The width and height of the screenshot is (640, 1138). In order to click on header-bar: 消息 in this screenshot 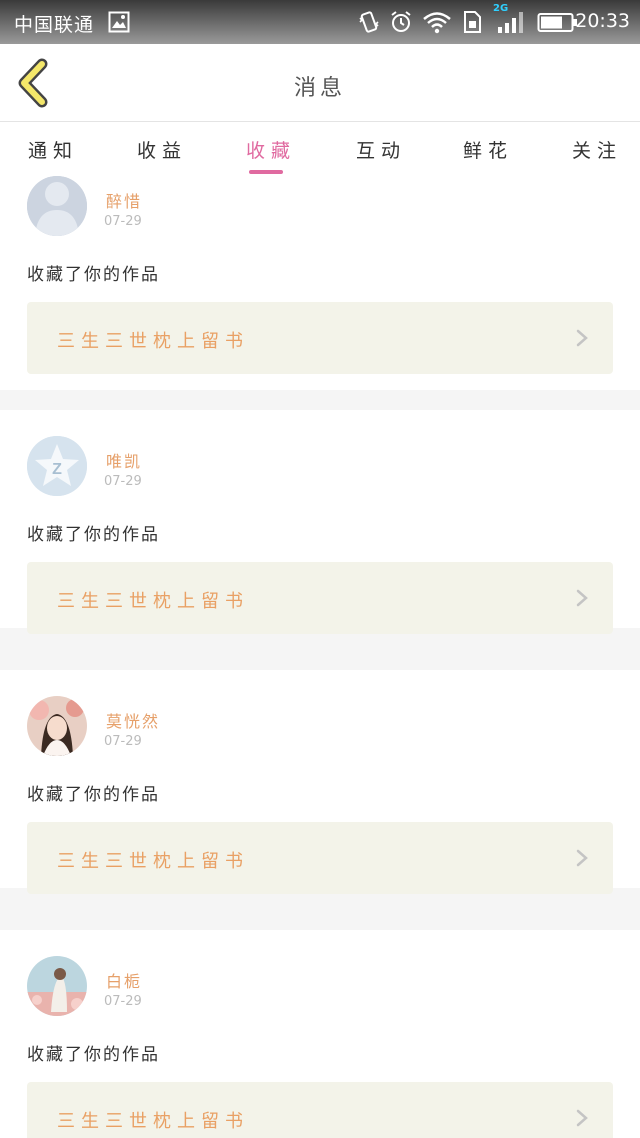, I will do `click(320, 83)`.